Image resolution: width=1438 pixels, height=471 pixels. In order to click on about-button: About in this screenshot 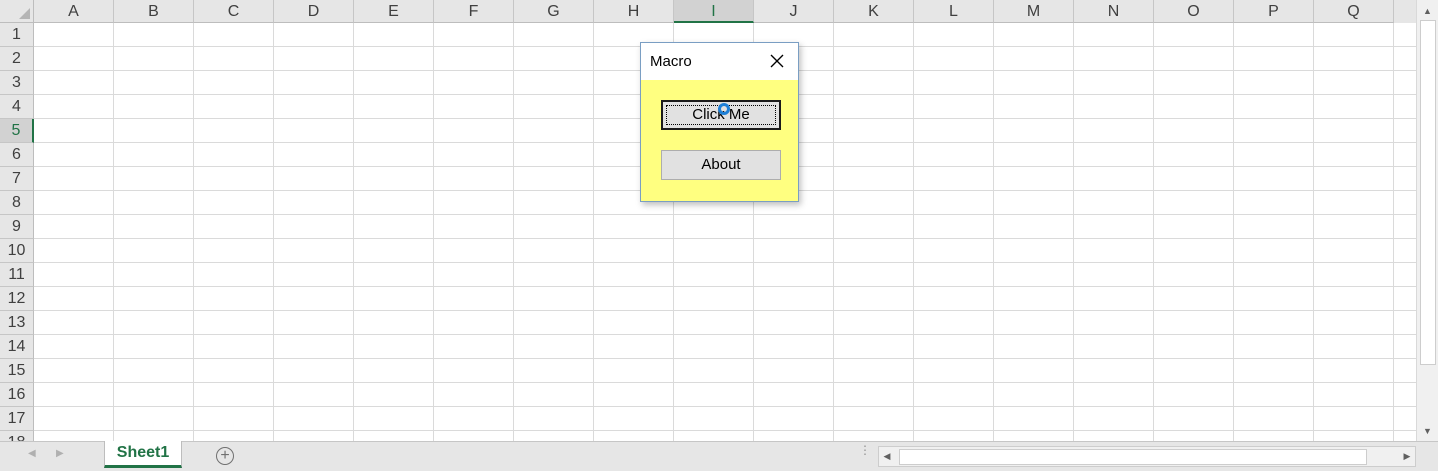, I will do `click(721, 165)`.